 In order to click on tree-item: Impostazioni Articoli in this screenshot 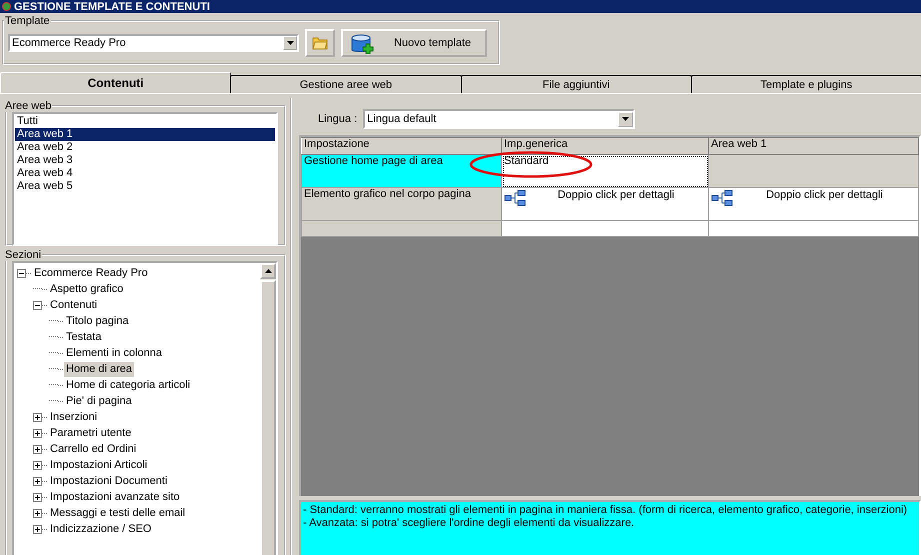, I will do `click(99, 465)`.